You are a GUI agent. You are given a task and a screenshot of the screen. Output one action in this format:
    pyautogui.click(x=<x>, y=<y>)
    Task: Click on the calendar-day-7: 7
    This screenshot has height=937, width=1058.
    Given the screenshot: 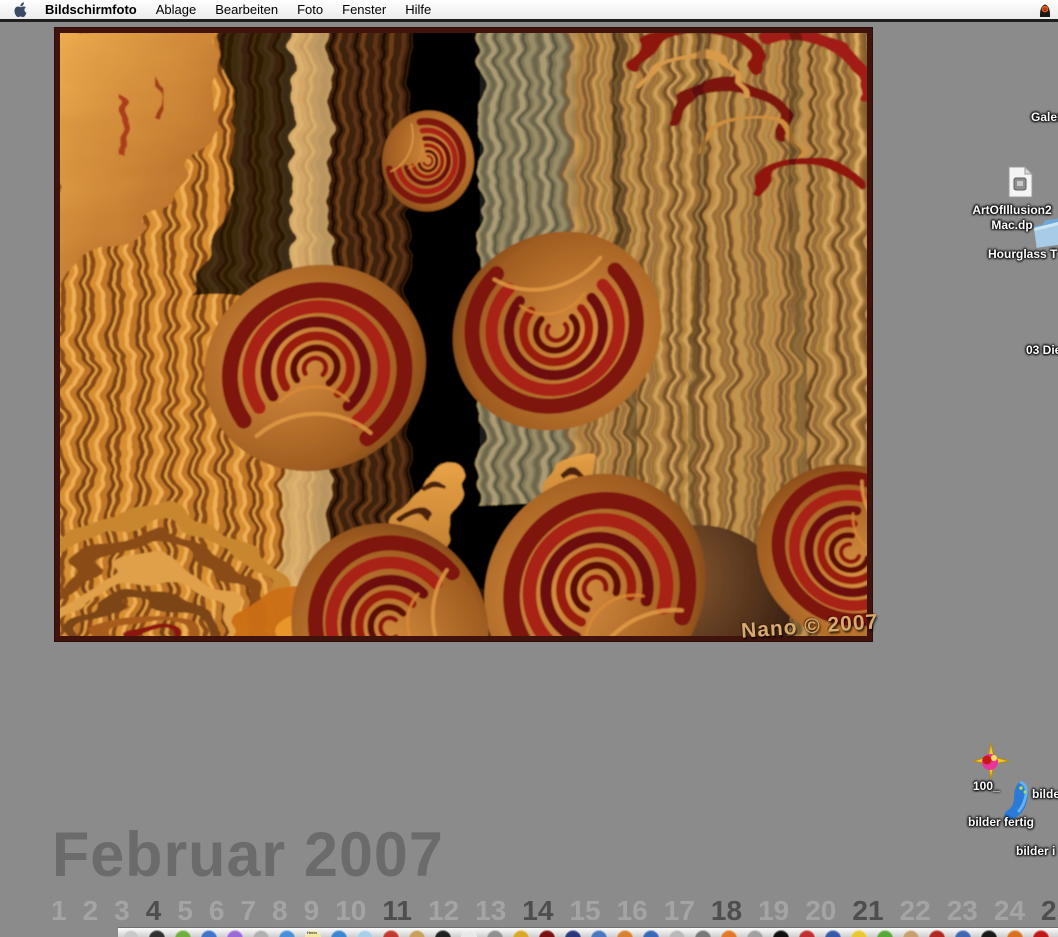 What is the action you would take?
    pyautogui.click(x=248, y=910)
    